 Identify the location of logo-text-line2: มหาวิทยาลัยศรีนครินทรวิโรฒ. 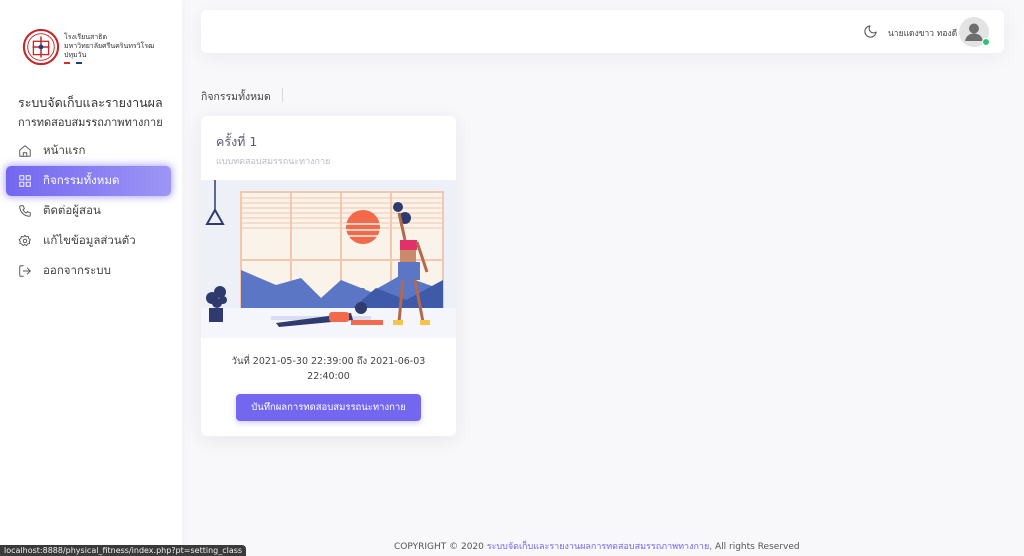
(109, 46).